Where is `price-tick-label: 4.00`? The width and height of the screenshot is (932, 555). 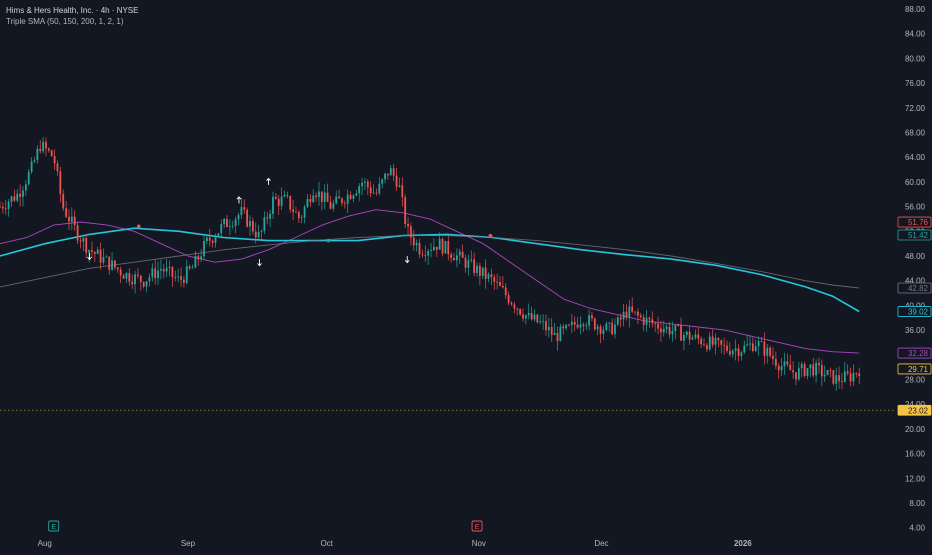
price-tick-label: 4.00 is located at coordinates (917, 528).